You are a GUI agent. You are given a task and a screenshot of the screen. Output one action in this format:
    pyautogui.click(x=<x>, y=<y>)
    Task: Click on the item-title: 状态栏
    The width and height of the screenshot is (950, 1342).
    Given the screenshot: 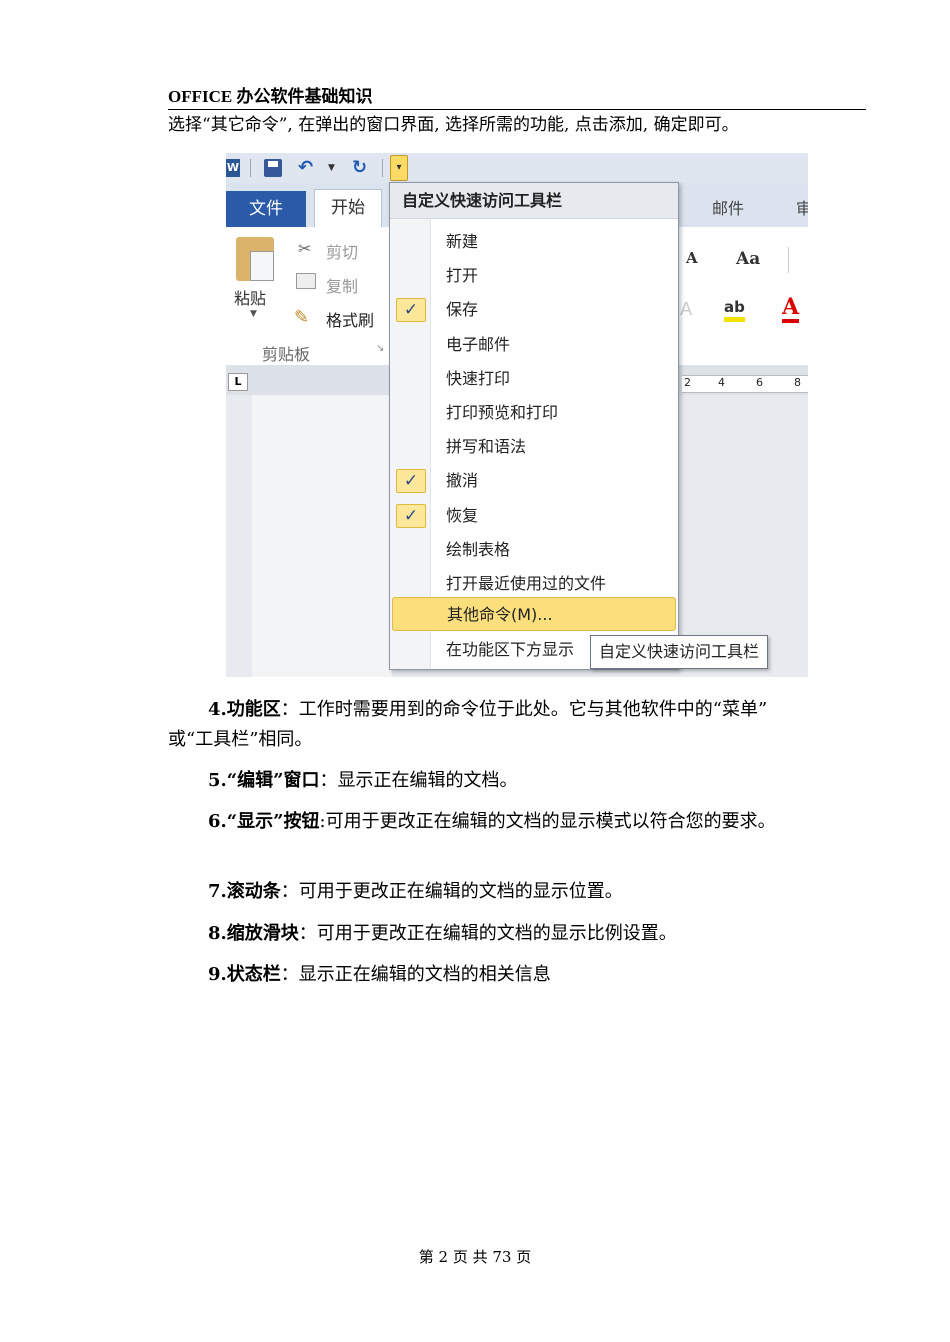 What is the action you would take?
    pyautogui.click(x=253, y=974)
    